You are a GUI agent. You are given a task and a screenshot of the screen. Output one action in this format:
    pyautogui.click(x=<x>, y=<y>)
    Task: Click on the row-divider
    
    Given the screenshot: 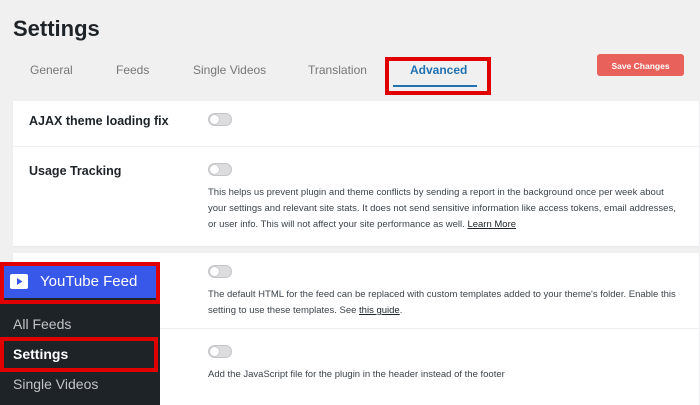 What is the action you would take?
    pyautogui.click(x=356, y=146)
    